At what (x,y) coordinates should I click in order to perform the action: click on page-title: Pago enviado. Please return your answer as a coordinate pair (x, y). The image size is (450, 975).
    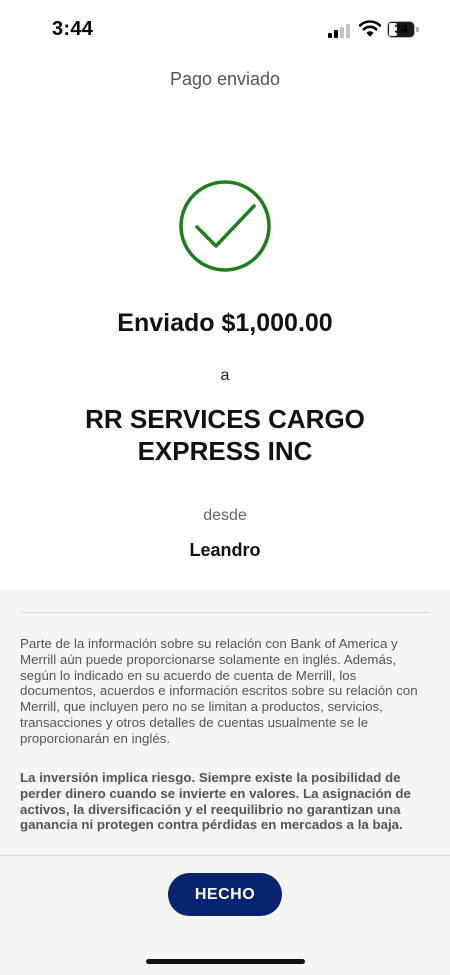
    Looking at the image, I should click on (225, 79).